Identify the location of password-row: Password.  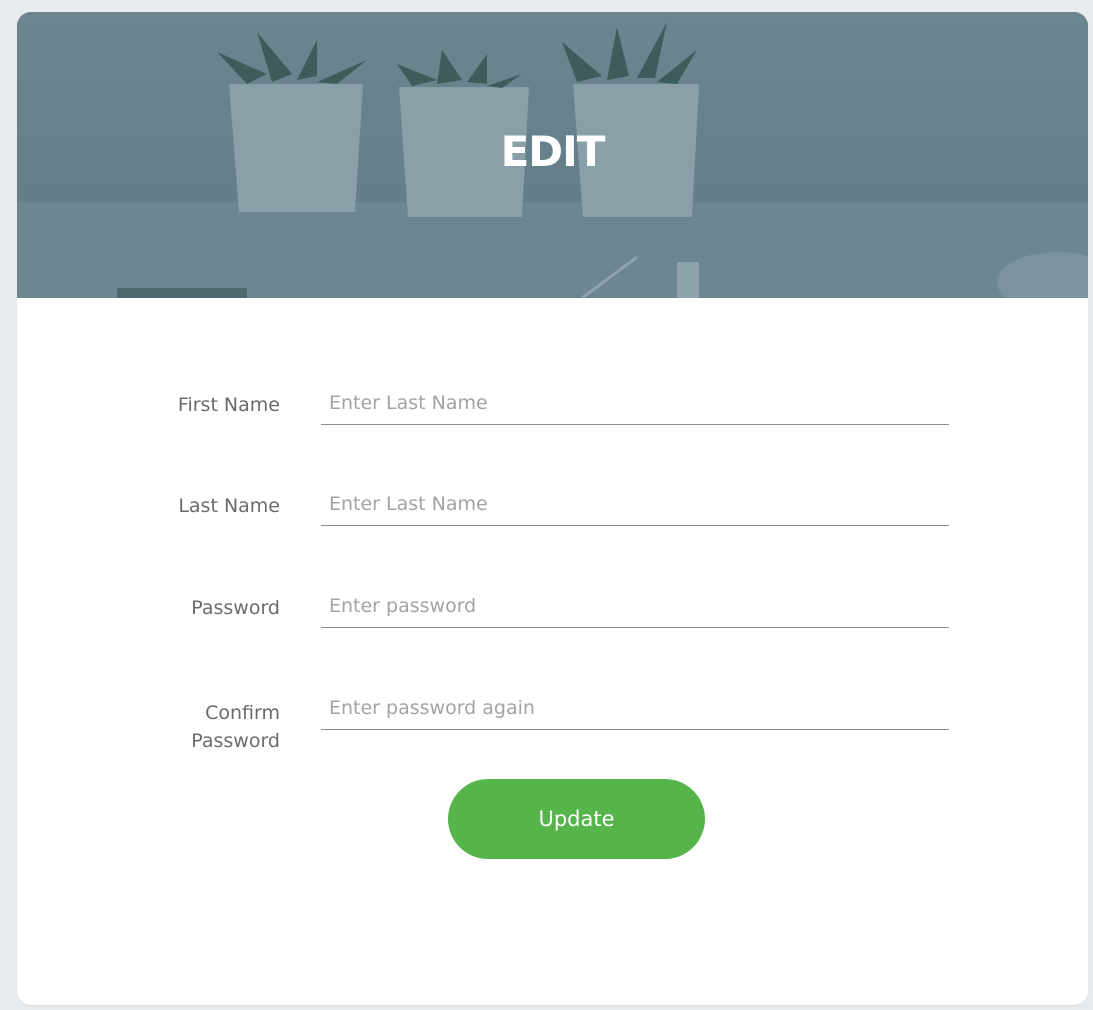
(552, 613).